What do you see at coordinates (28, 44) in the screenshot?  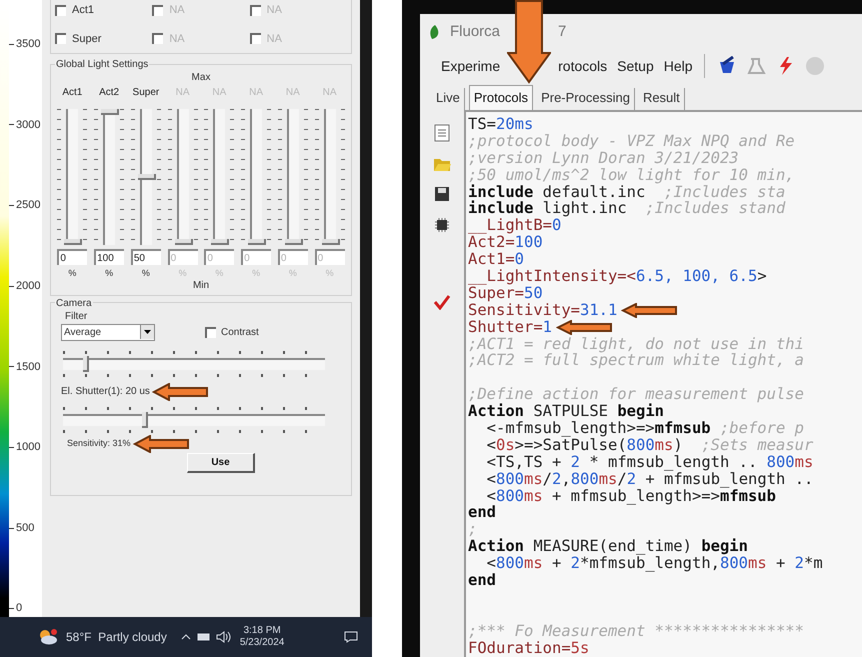 I see `scale-label: 3500` at bounding box center [28, 44].